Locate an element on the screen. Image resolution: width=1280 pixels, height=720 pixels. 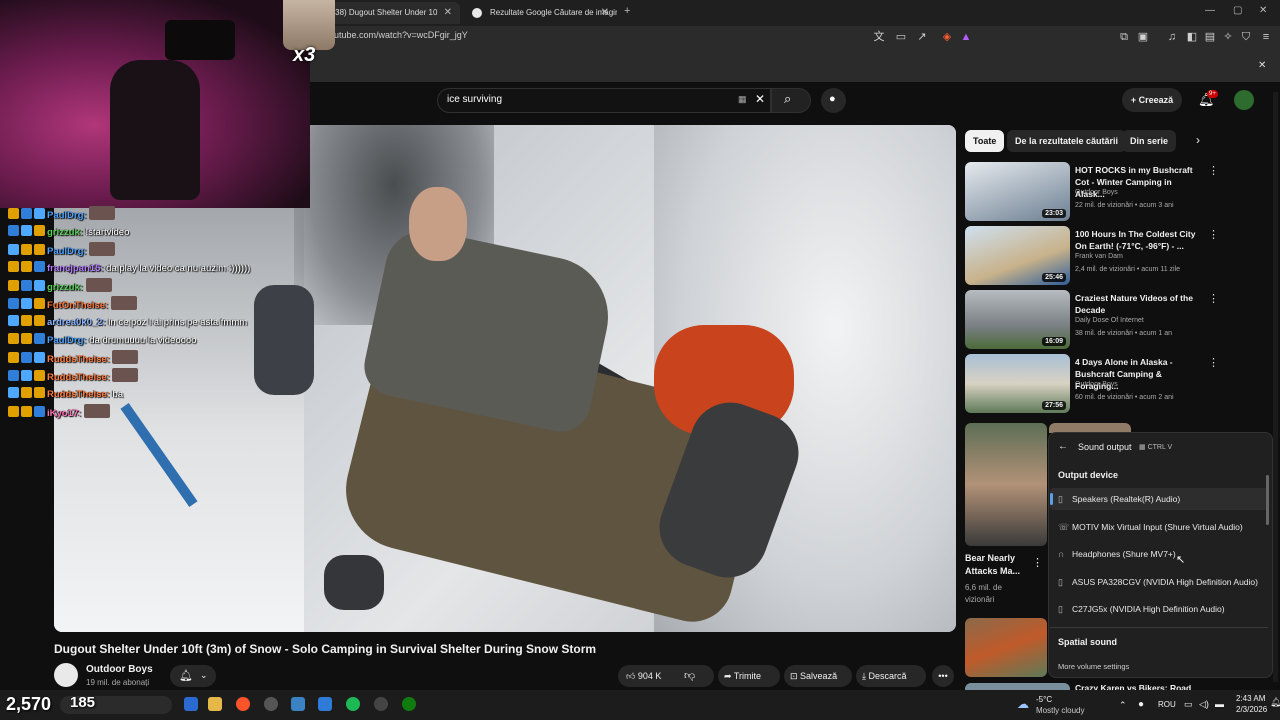
music-icon: ♫ is located at coordinates (1172, 37).